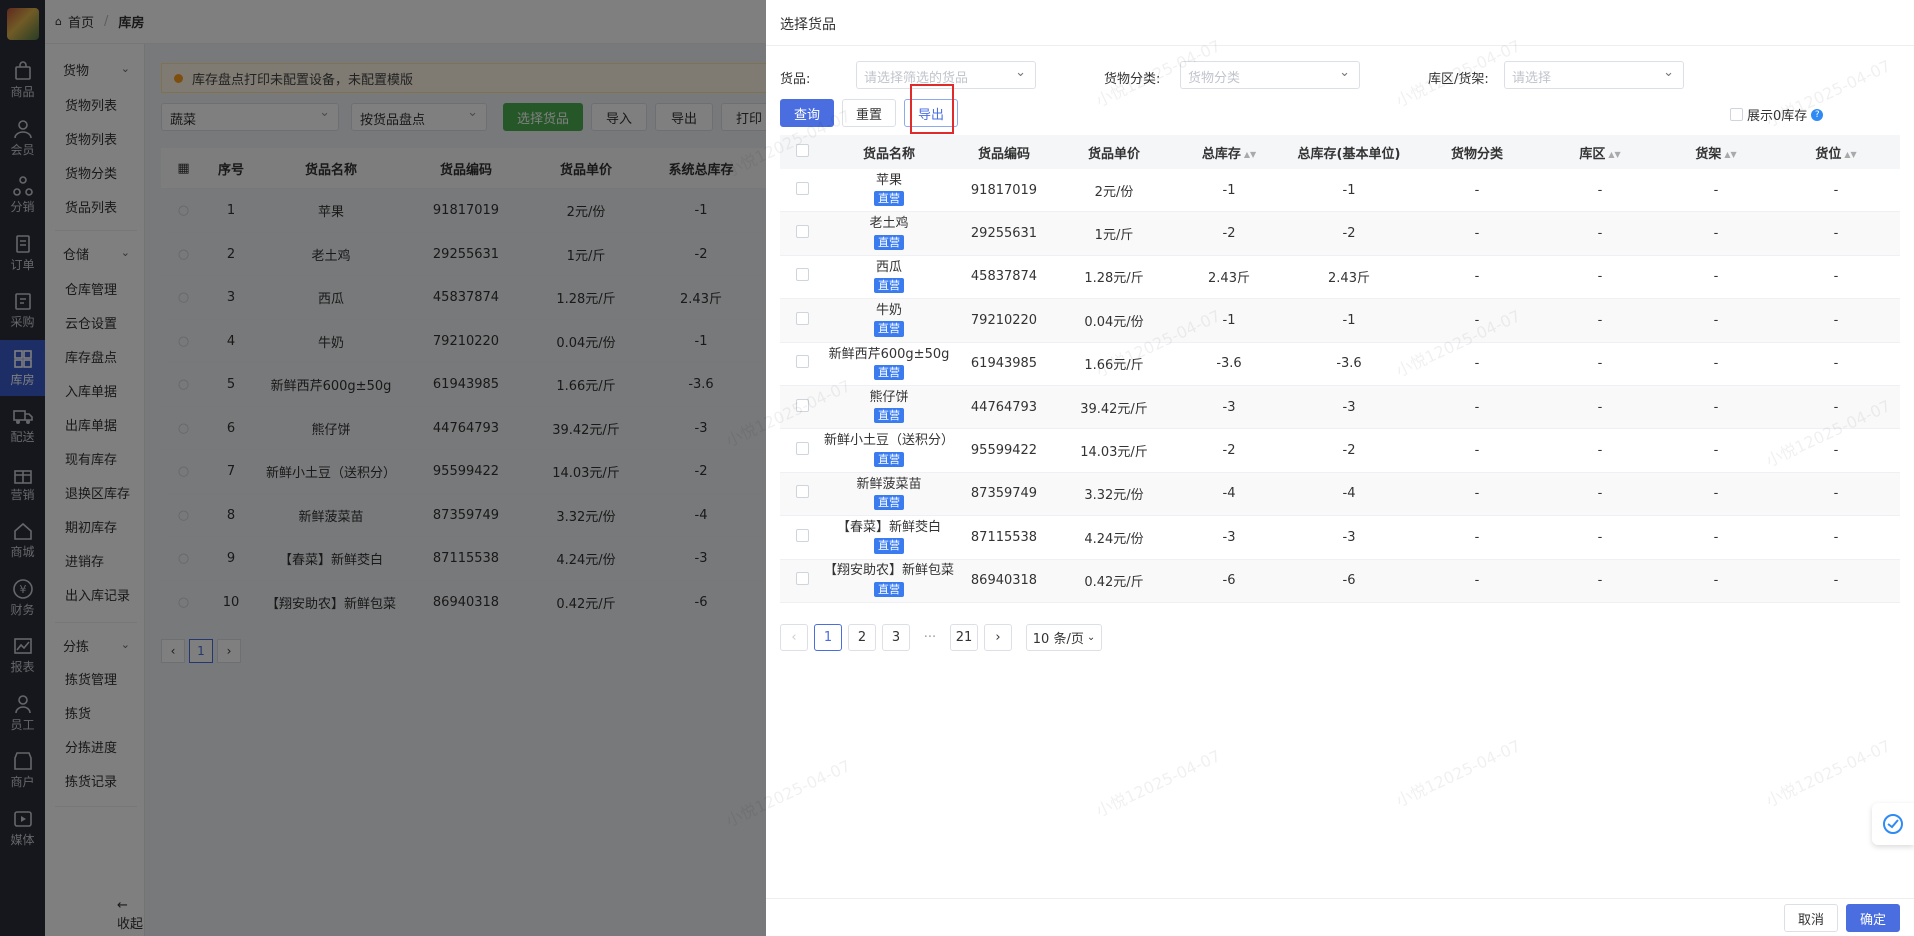 This screenshot has width=1914, height=936. Describe the element at coordinates (794, 637) in the screenshot. I see `prev-page-button: ‹` at that location.